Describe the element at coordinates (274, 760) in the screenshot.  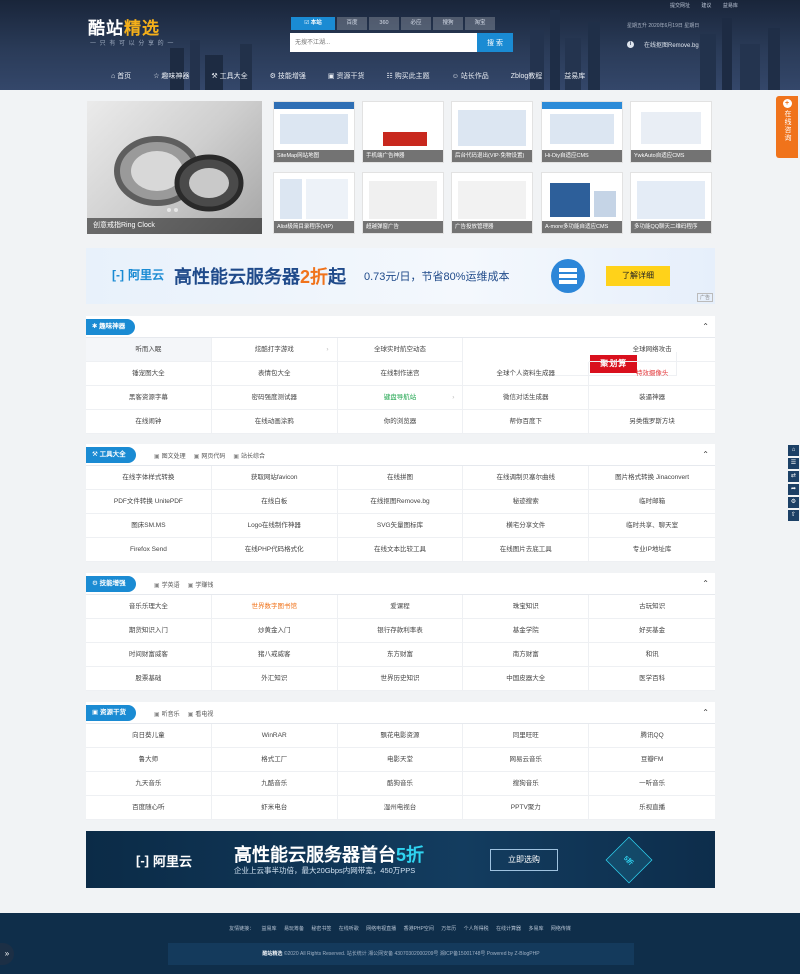
I see `grid-link: 格式工厂` at that location.